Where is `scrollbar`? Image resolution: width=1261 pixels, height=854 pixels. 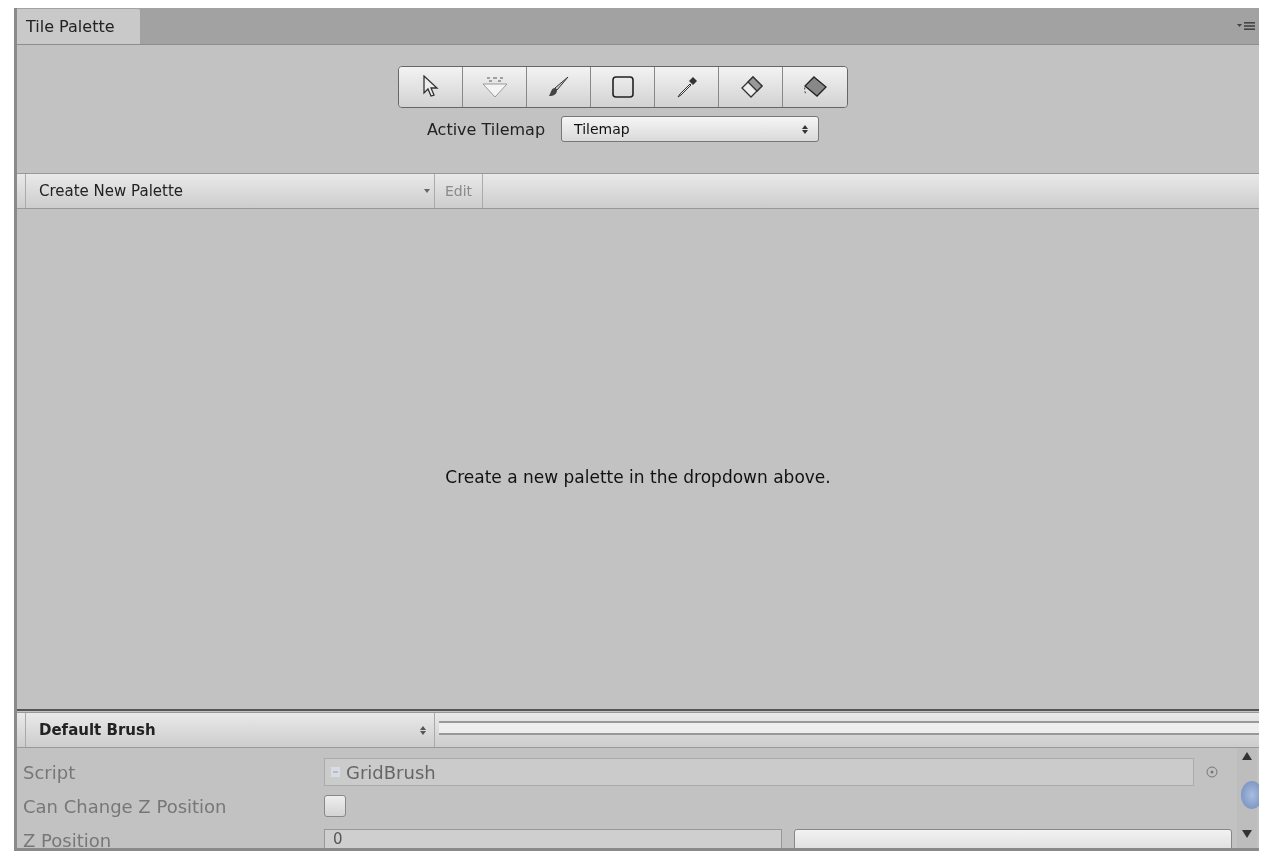
scrollbar is located at coordinates (1247, 798).